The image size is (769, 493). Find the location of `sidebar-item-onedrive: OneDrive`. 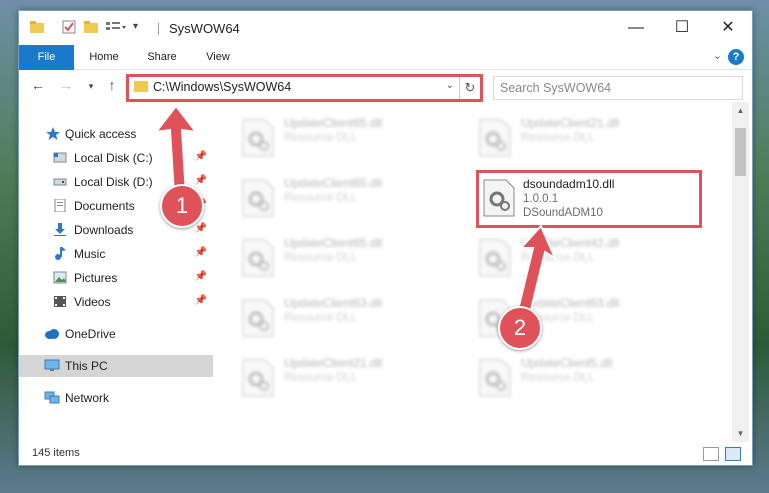

sidebar-item-onedrive: OneDrive is located at coordinates (116, 334).